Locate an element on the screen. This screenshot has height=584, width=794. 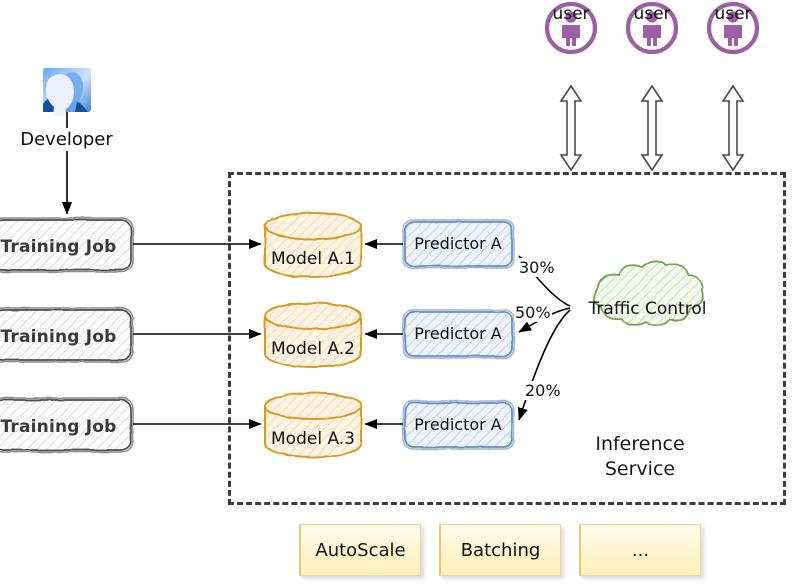
feature-box-batching: Batching is located at coordinates (500, 550).